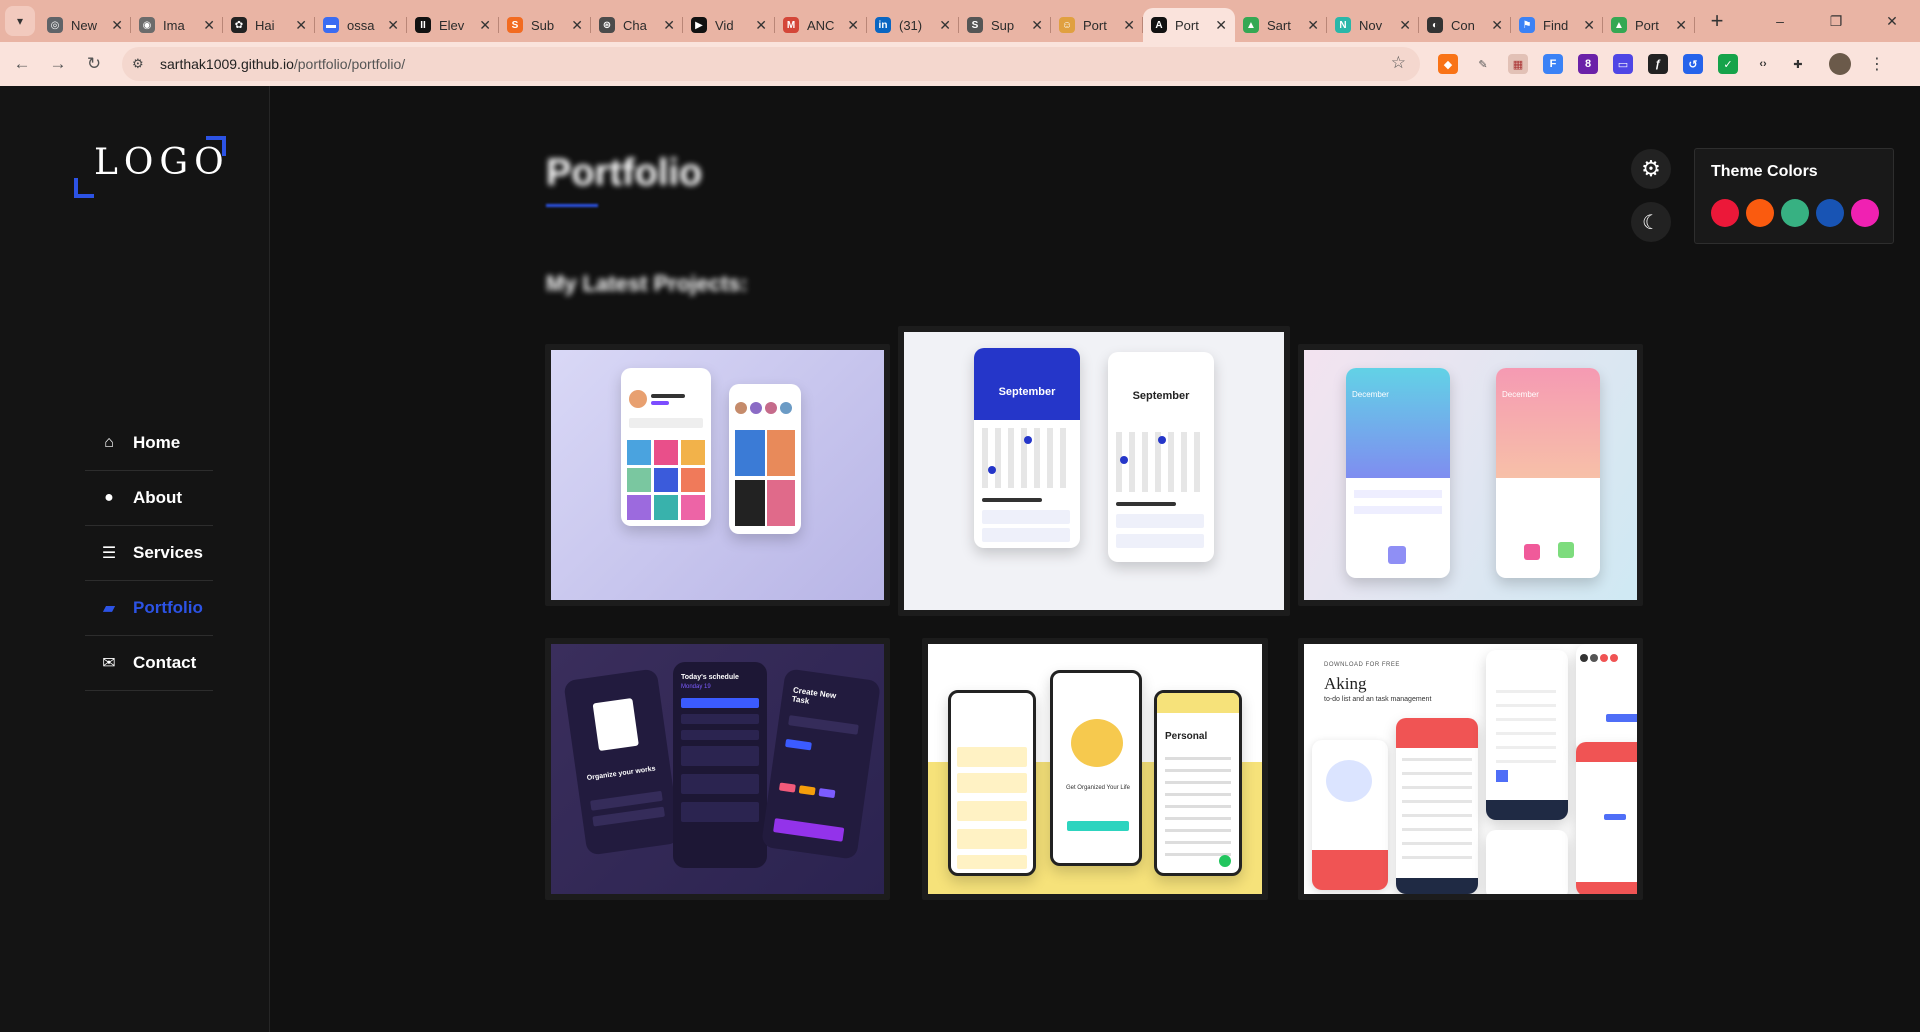  I want to click on sidebar-item-home: ⌂ Home, so click(149, 443).